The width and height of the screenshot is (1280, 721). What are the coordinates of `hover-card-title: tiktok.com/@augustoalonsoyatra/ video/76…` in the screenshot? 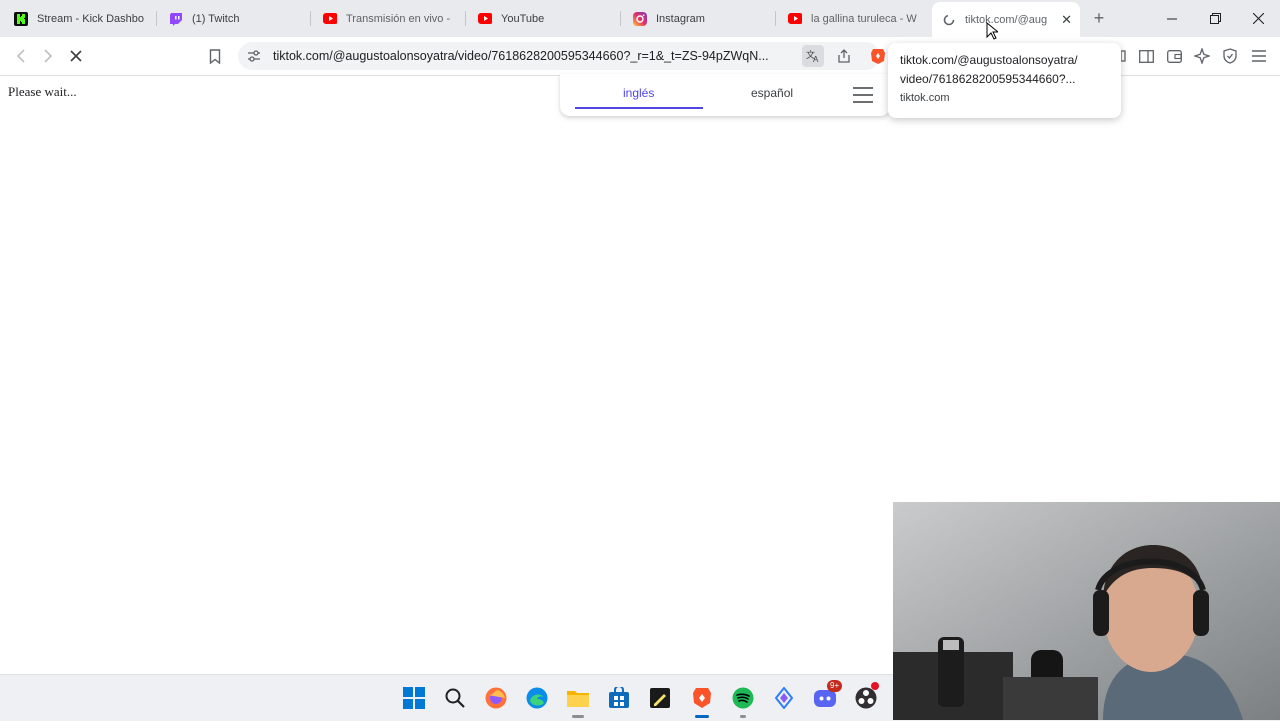 It's located at (989, 70).